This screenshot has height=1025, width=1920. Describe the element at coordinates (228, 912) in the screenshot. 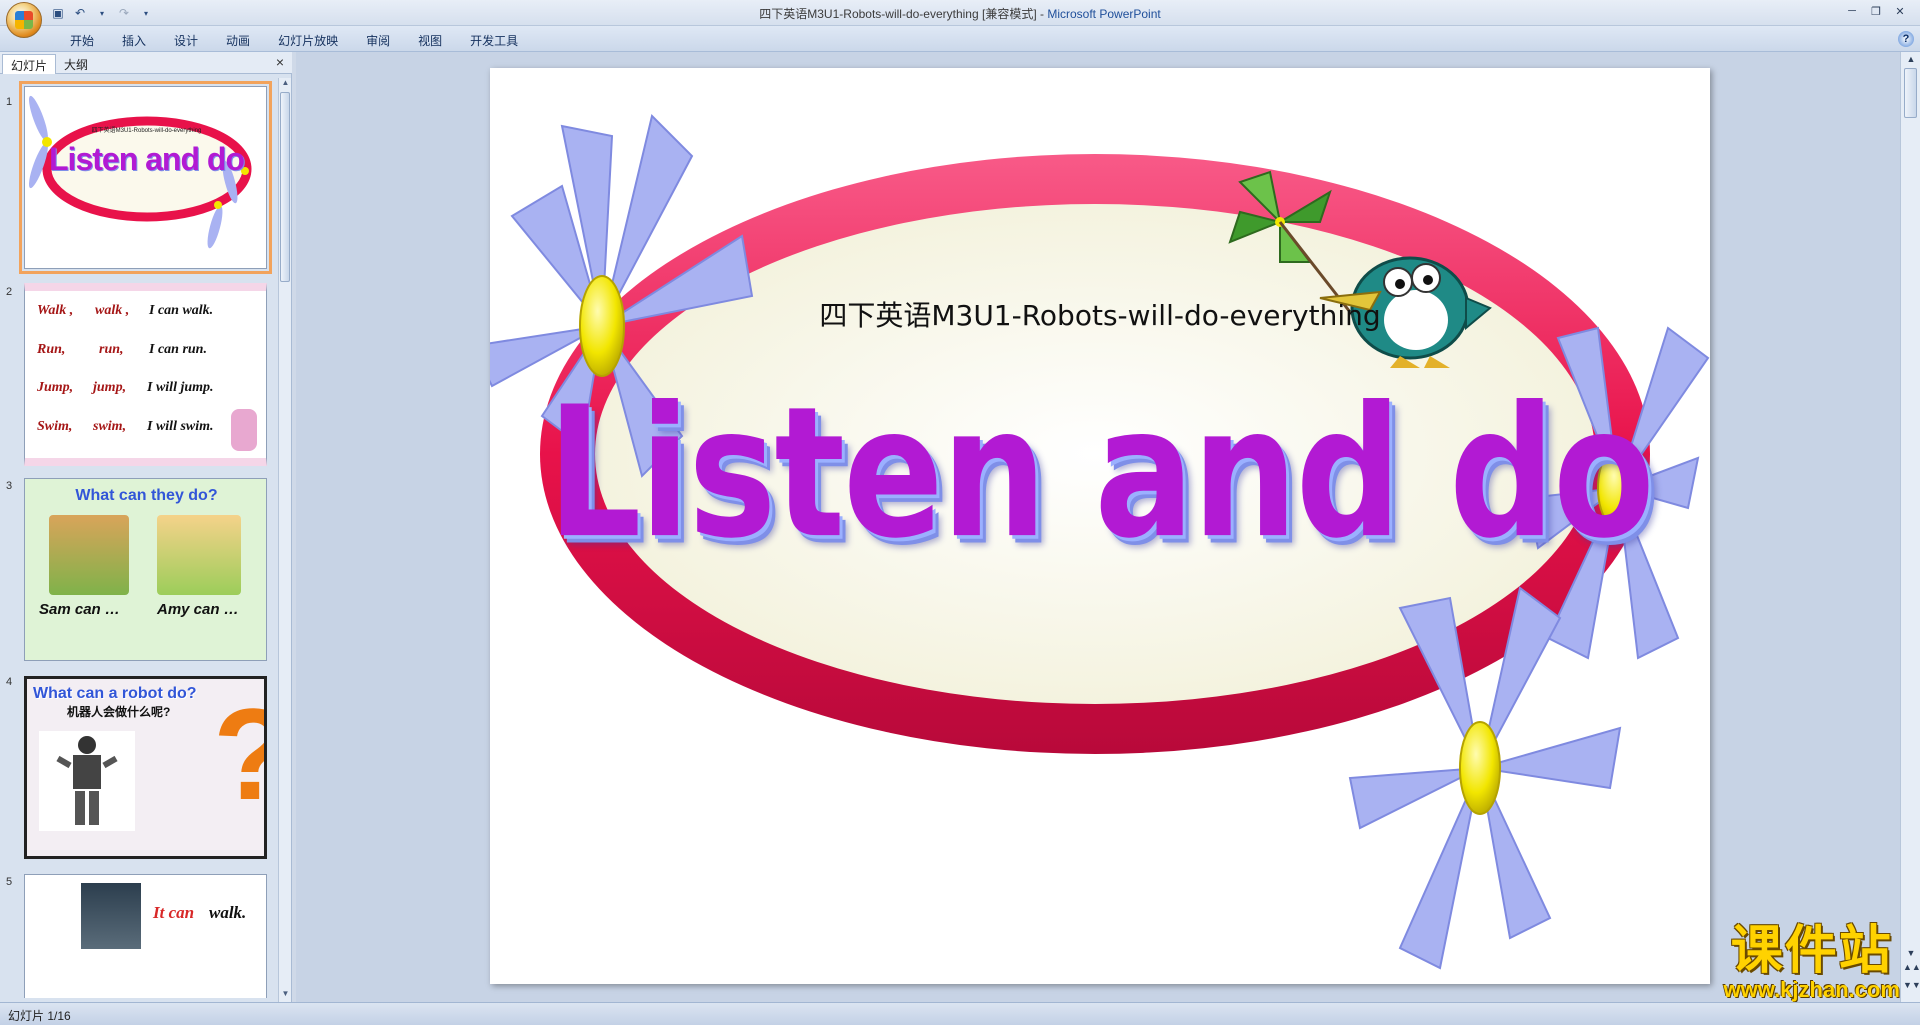

I see `thumb-text: walk.` at that location.